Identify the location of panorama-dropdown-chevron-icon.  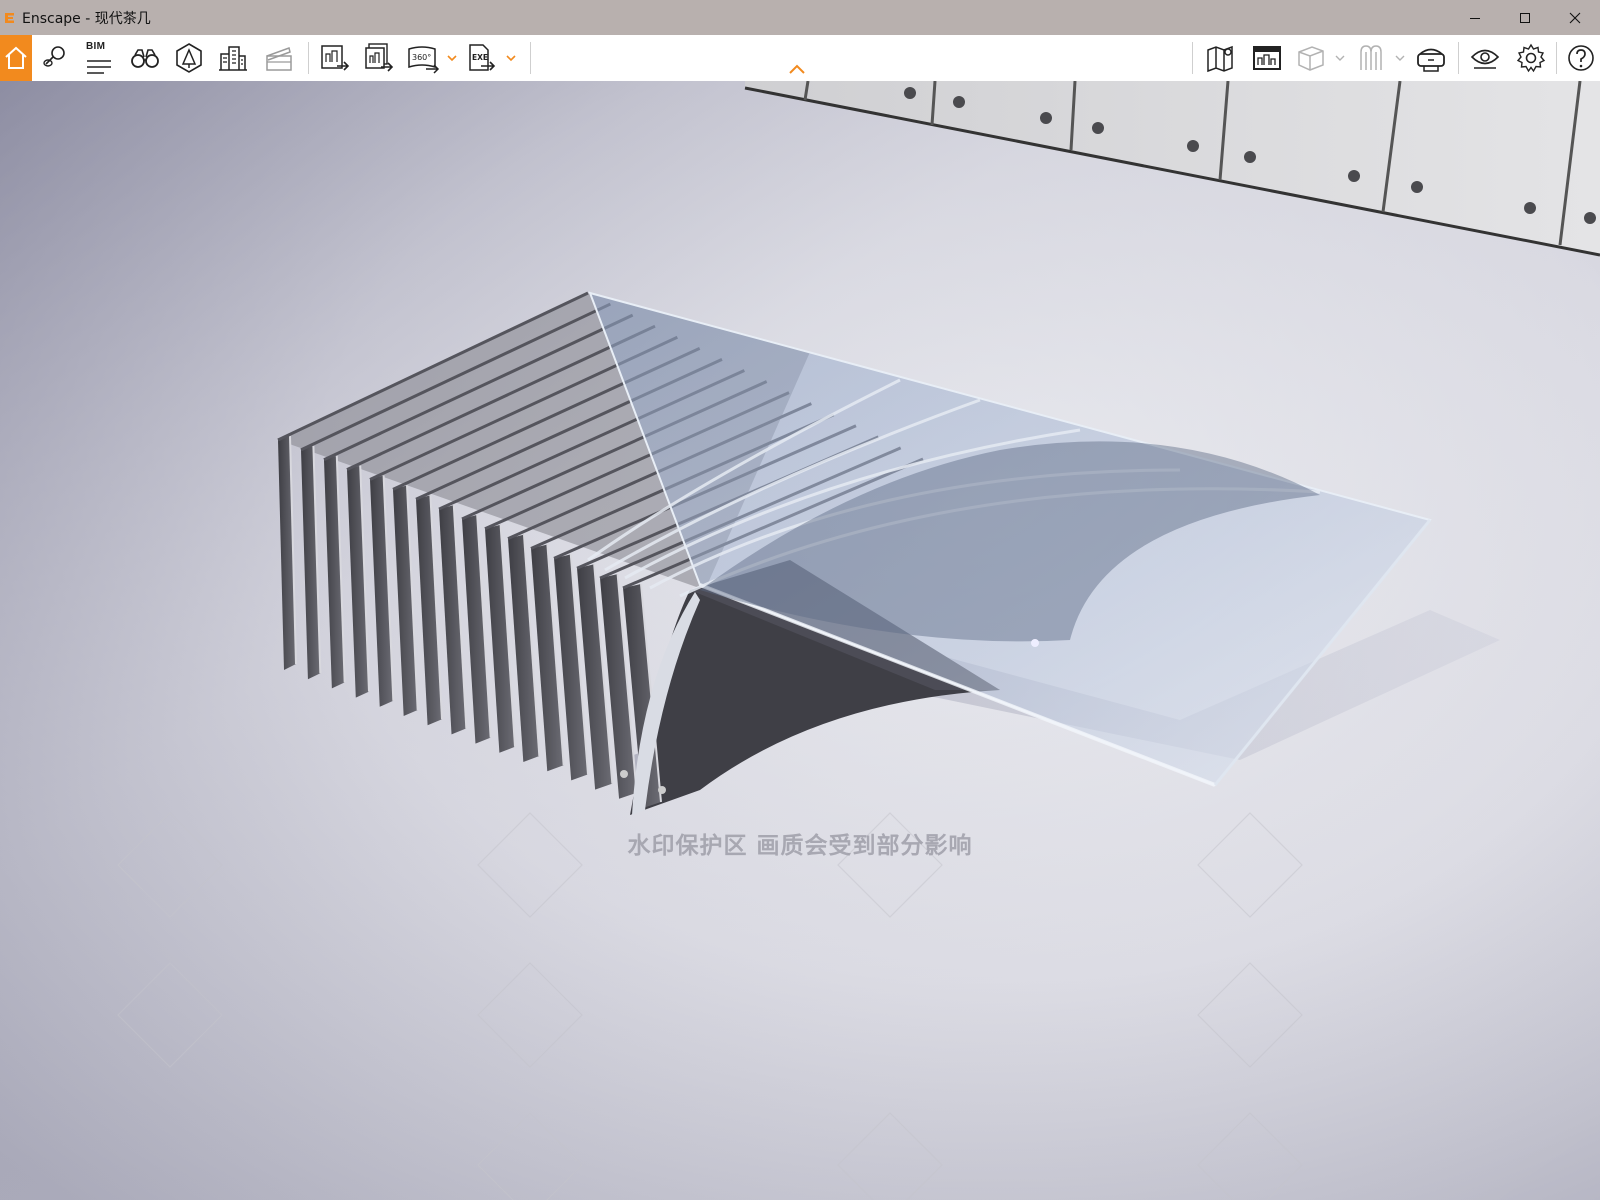
(452, 58).